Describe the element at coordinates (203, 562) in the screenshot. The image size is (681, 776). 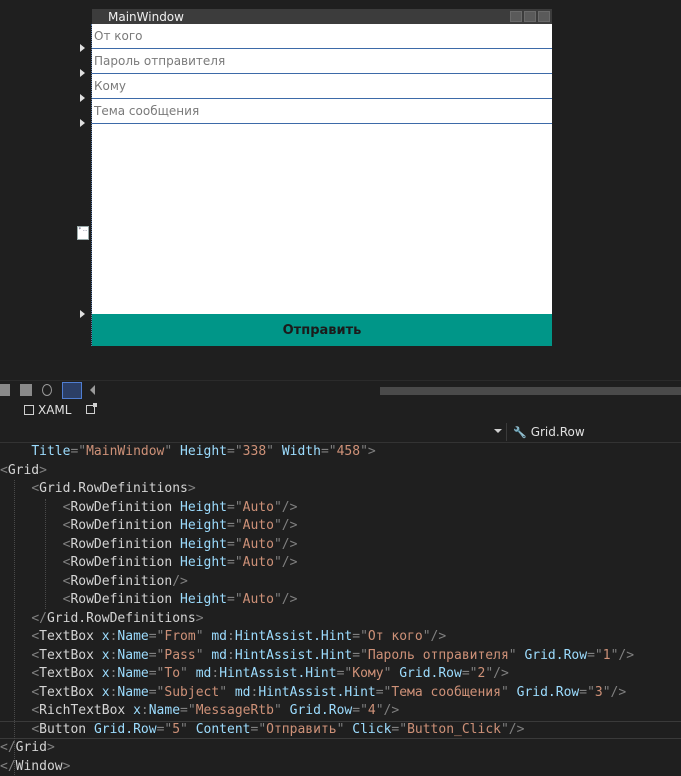
I see `code-token: Height` at that location.